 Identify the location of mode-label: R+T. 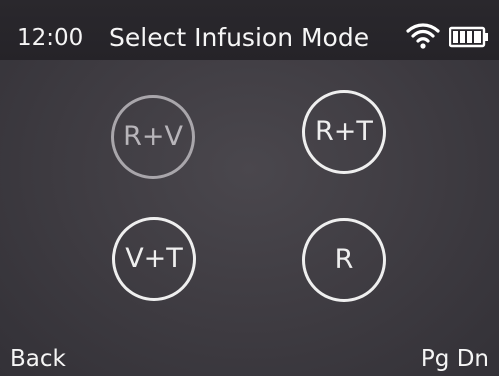
(344, 131).